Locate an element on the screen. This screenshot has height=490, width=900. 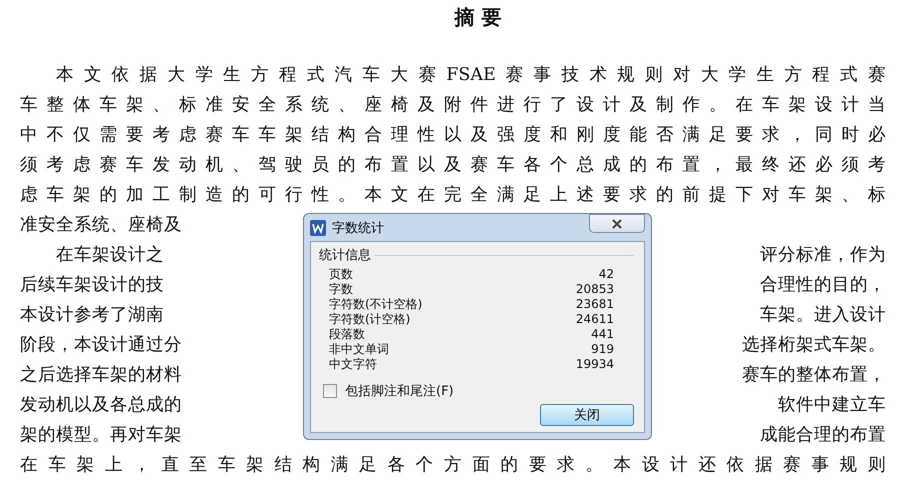
stat-value: 20853 is located at coordinates (595, 289).